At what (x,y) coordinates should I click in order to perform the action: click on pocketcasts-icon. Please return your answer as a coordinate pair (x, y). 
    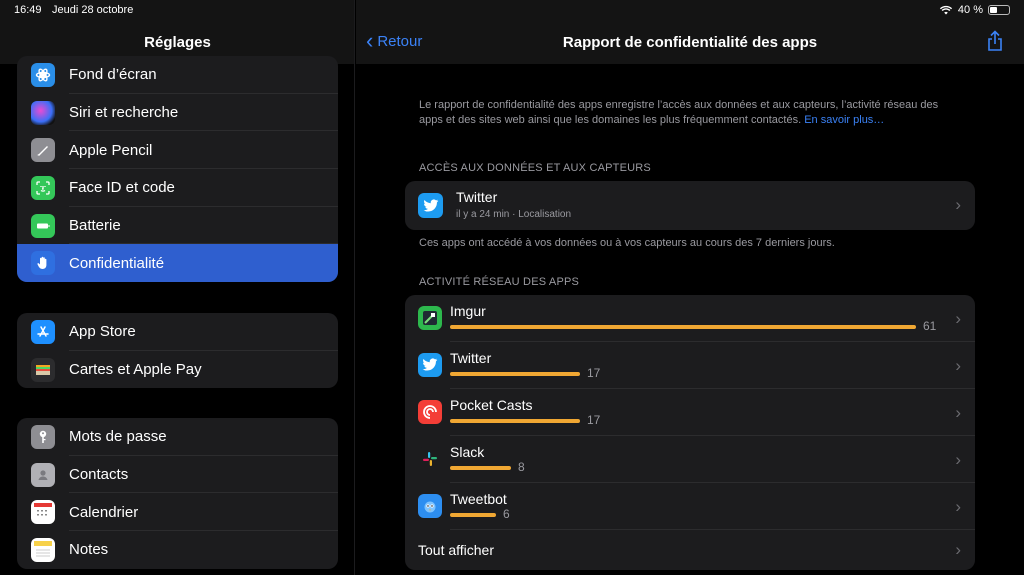
    Looking at the image, I should click on (430, 412).